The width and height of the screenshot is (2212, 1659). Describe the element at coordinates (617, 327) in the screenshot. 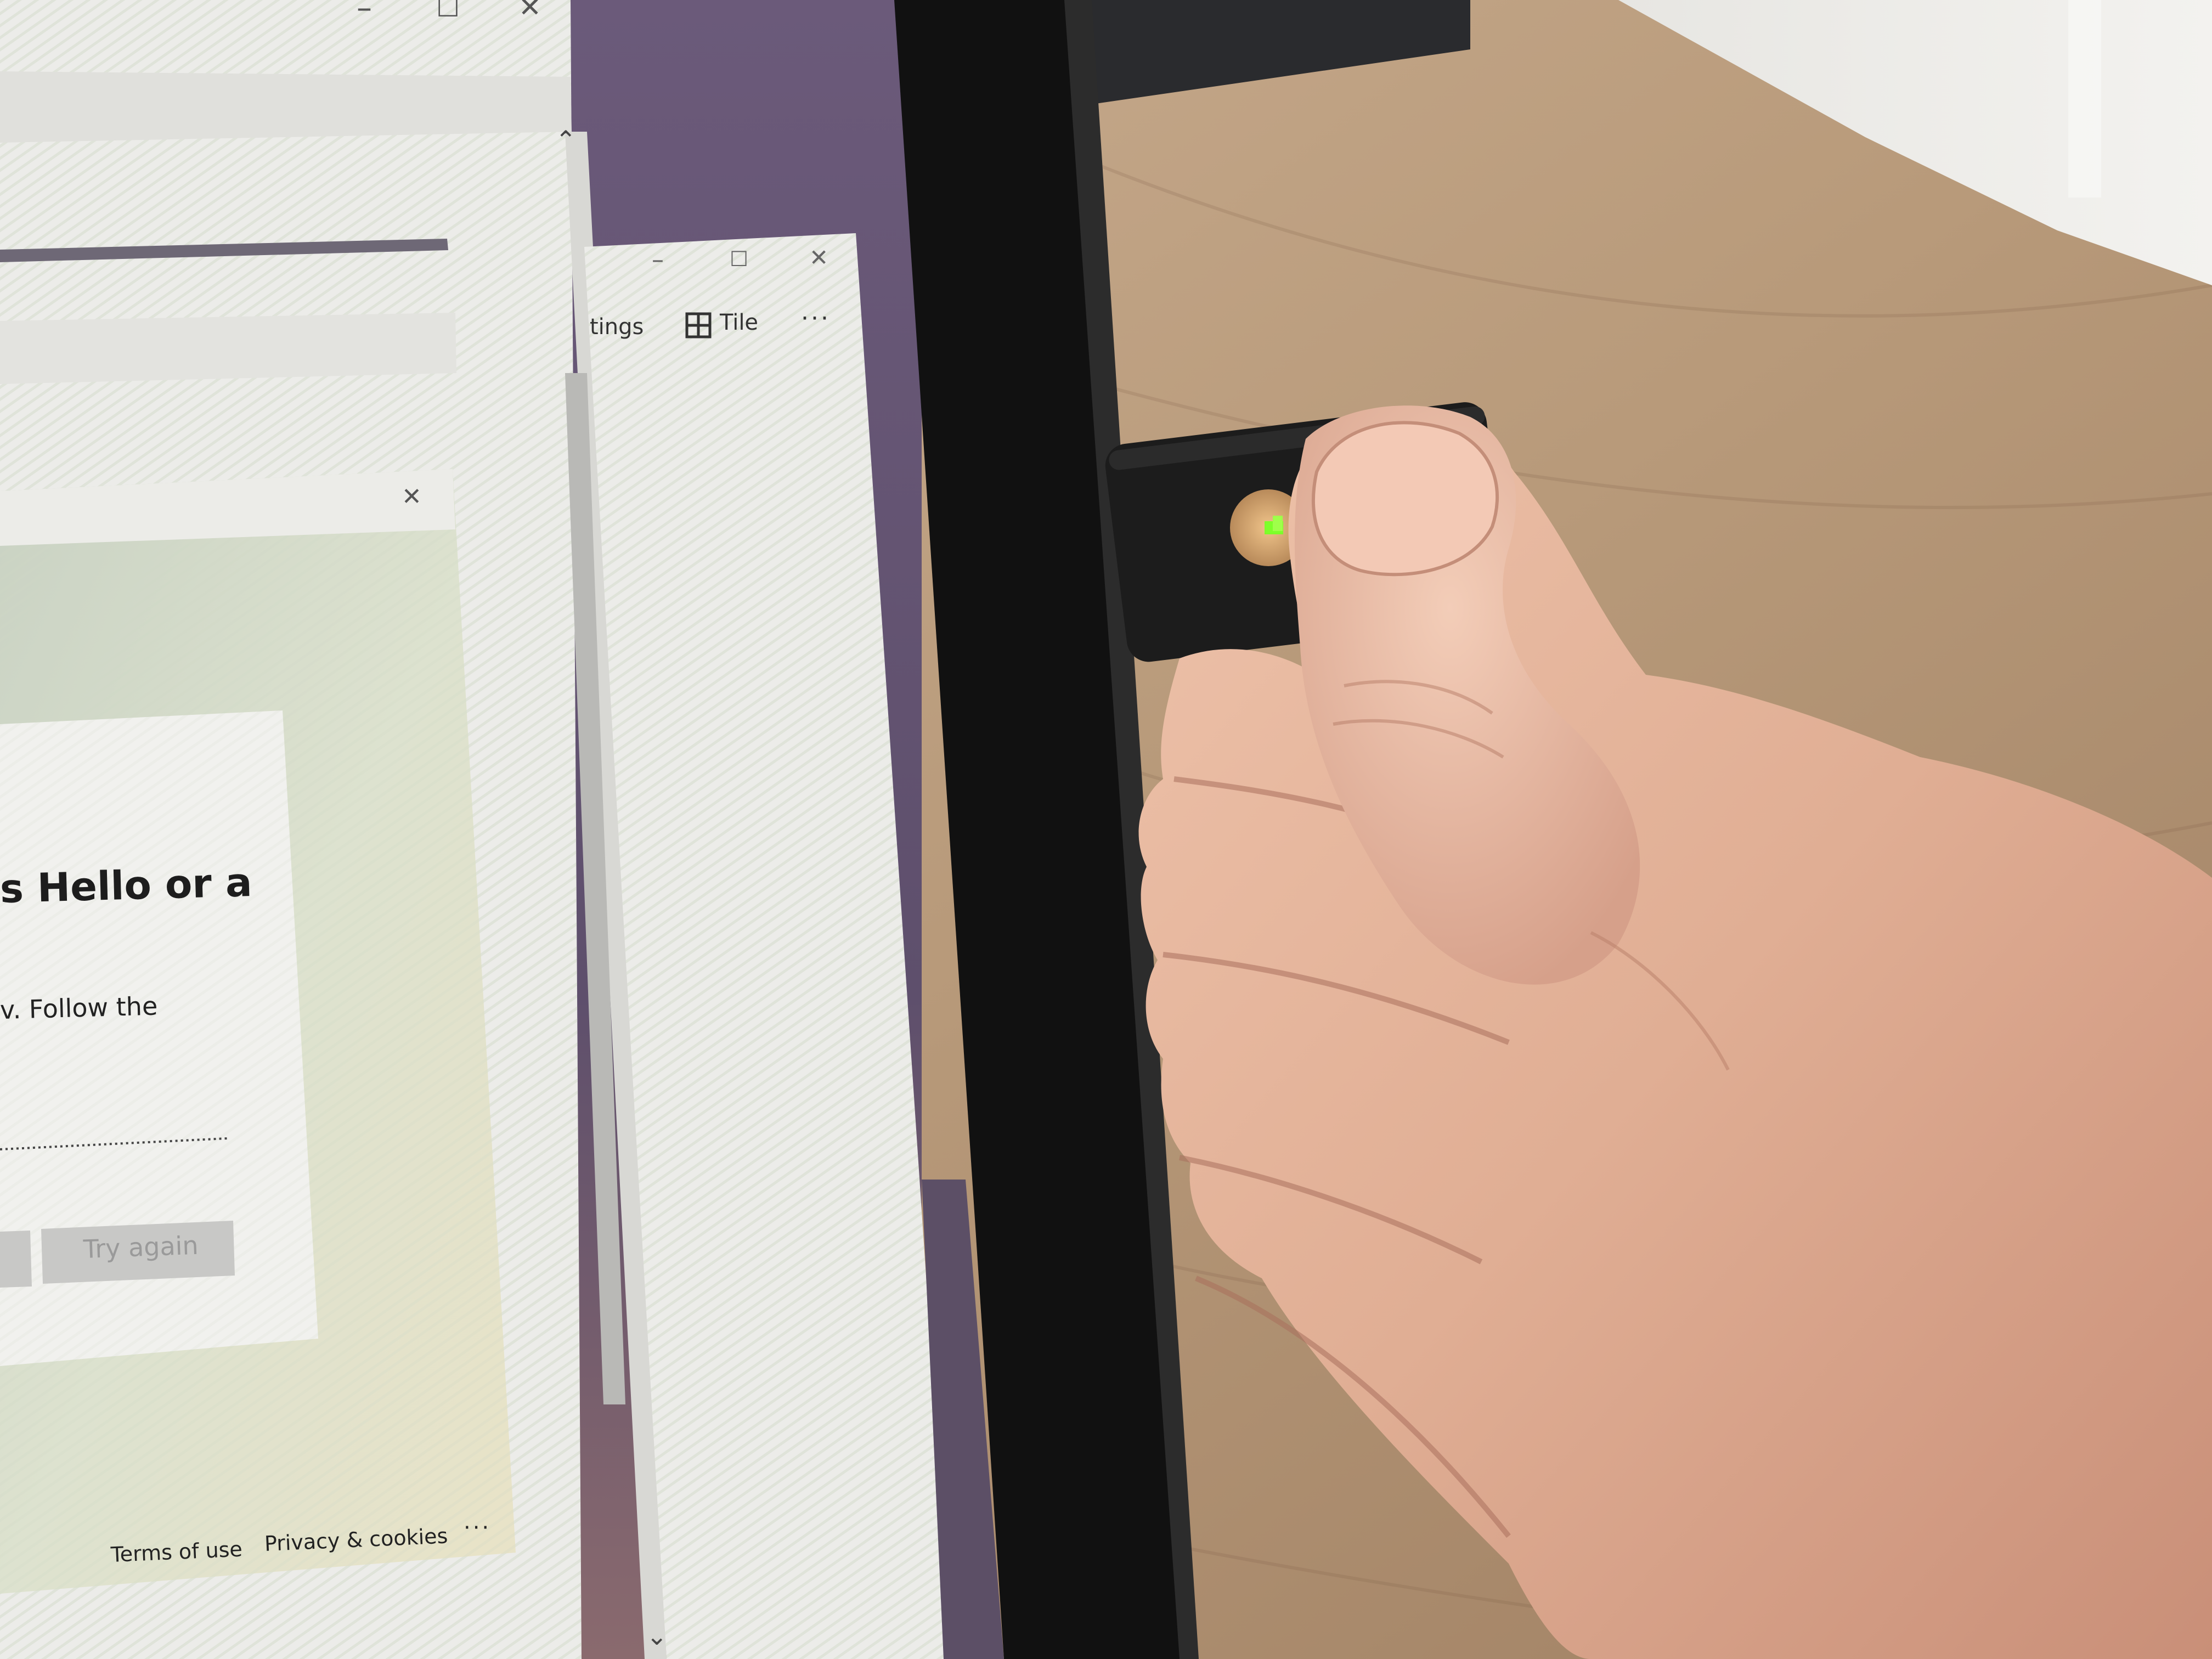

I see `settings-button-label: tings` at that location.